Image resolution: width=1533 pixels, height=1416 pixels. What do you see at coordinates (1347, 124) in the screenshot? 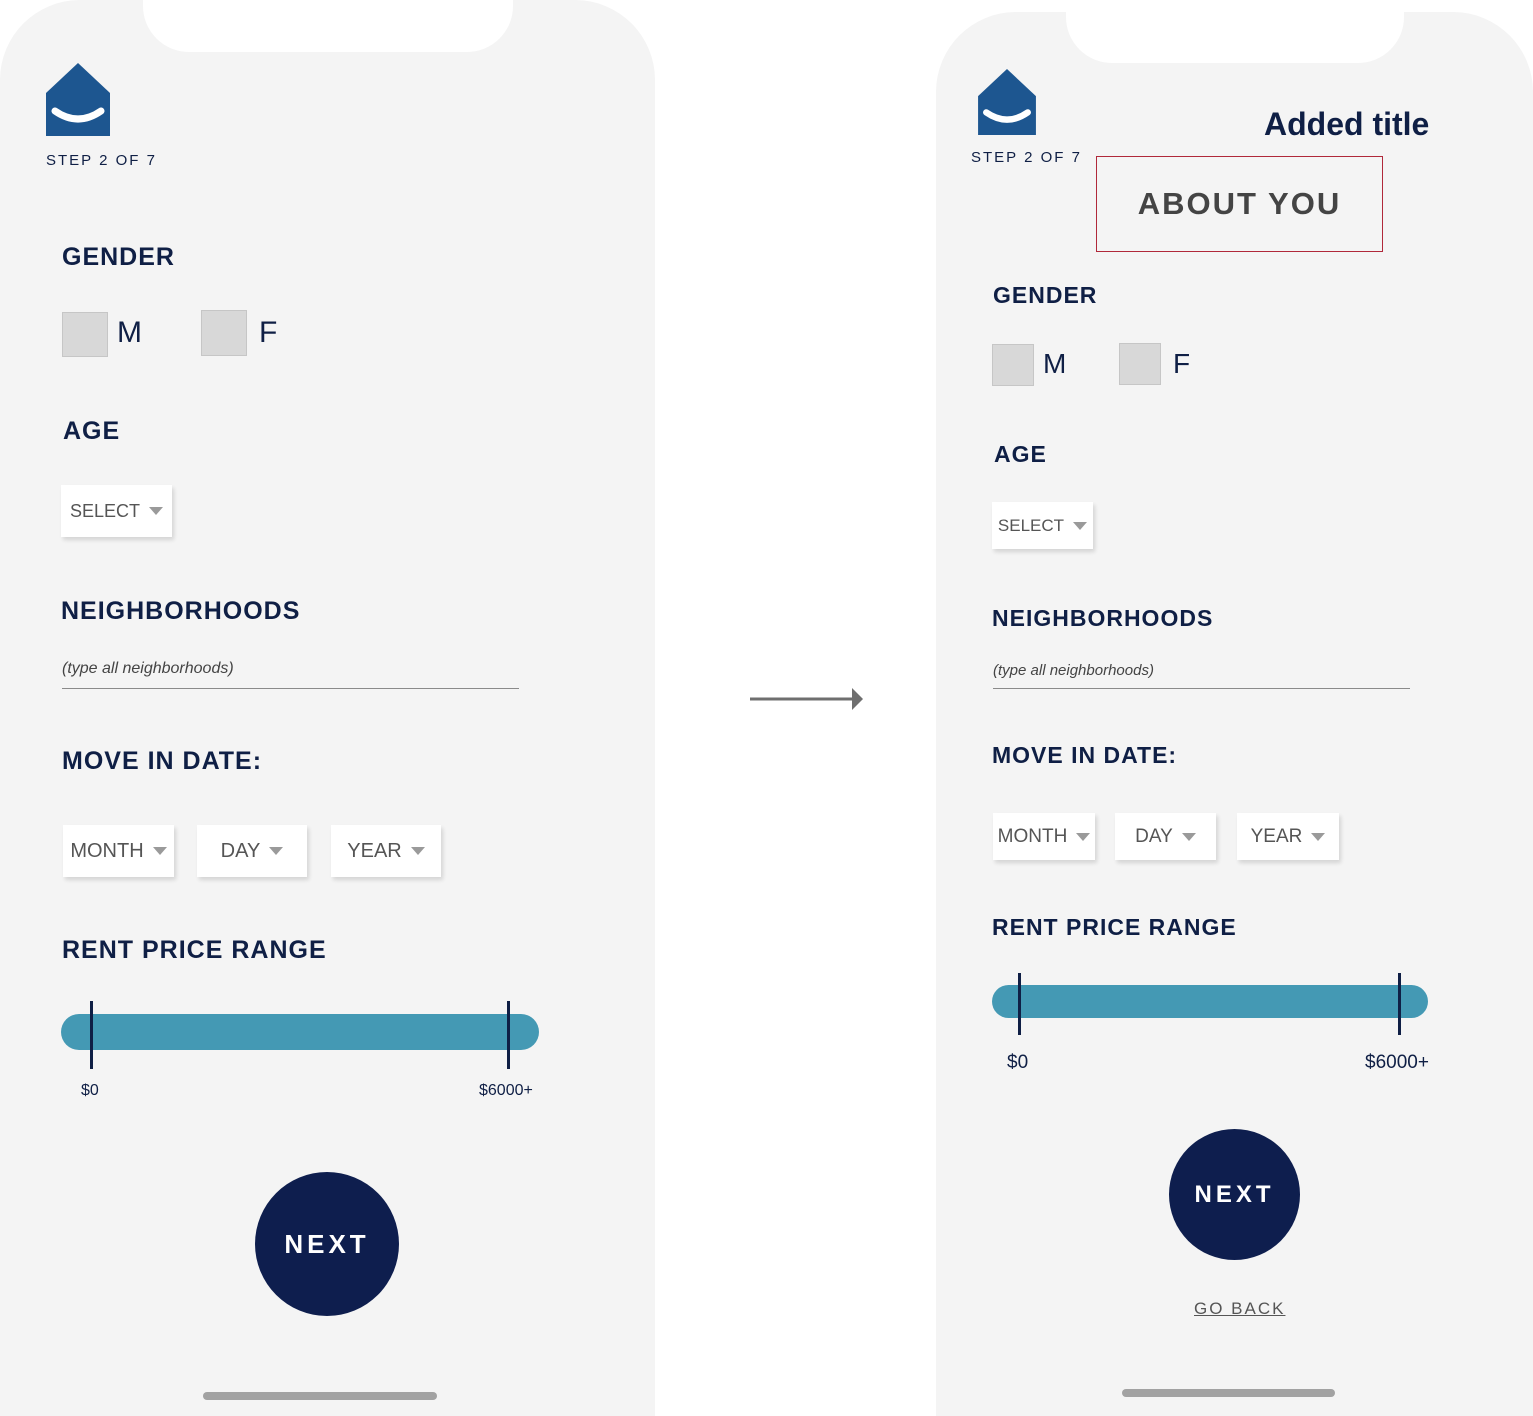
I see `added-title-annotation: Added title` at bounding box center [1347, 124].